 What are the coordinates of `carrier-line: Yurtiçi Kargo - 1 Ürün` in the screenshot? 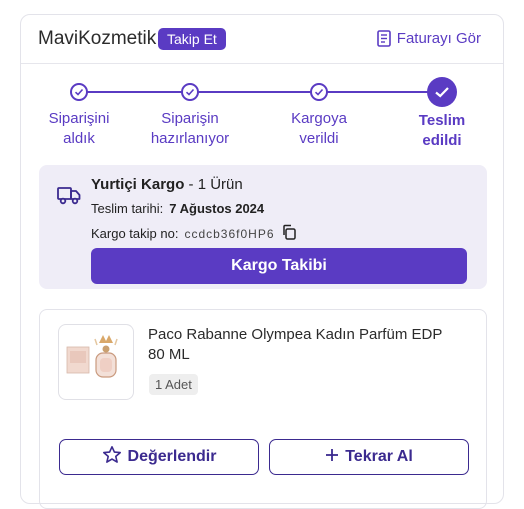 It's located at (167, 184).